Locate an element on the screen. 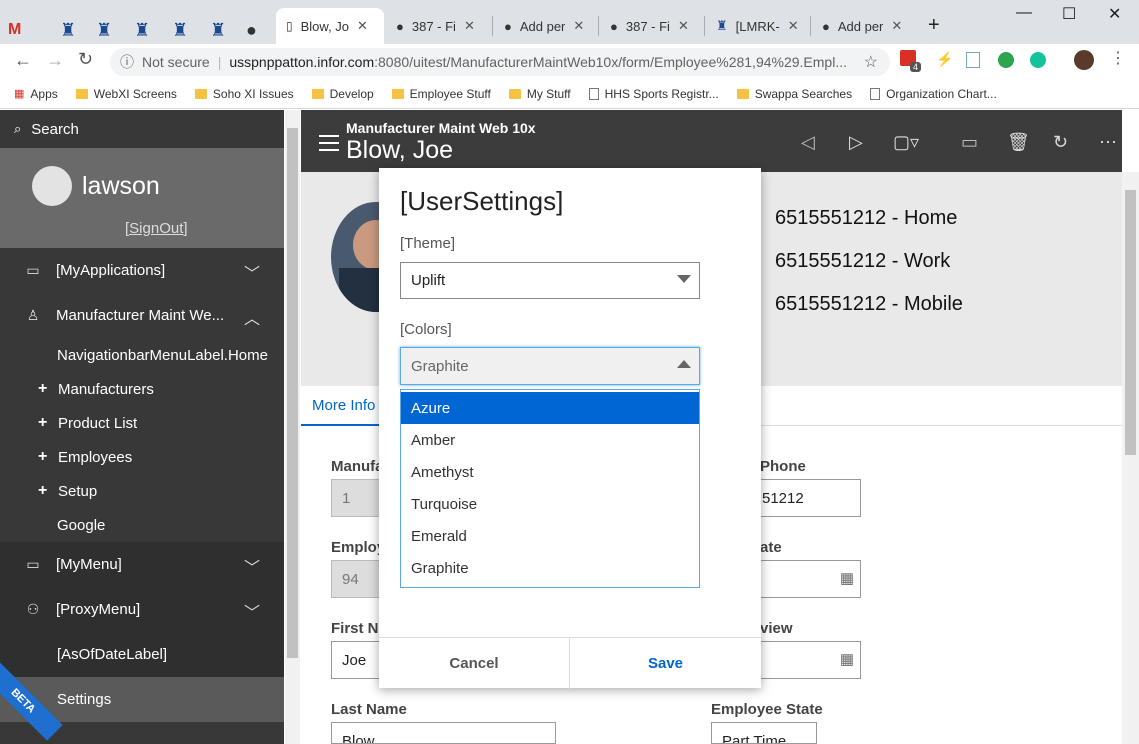 The height and width of the screenshot is (744, 1139). tab-387-2: ● 387 - Fi ✕ is located at coordinates (652, 26).